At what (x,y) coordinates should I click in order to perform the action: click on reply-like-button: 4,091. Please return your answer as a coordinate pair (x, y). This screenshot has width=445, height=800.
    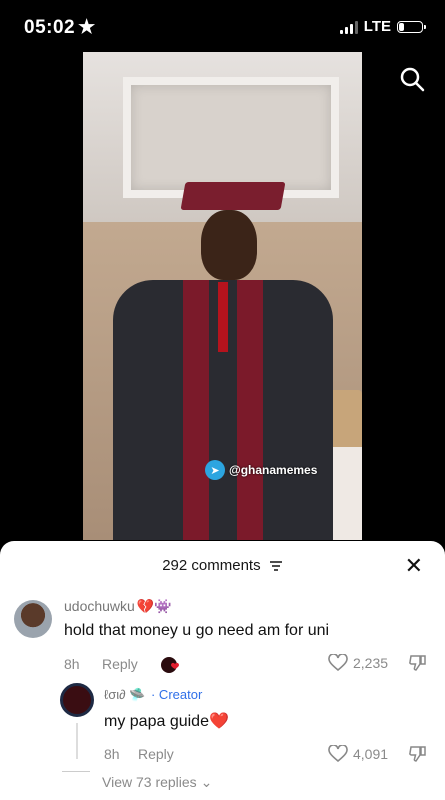
    Looking at the image, I should click on (358, 754).